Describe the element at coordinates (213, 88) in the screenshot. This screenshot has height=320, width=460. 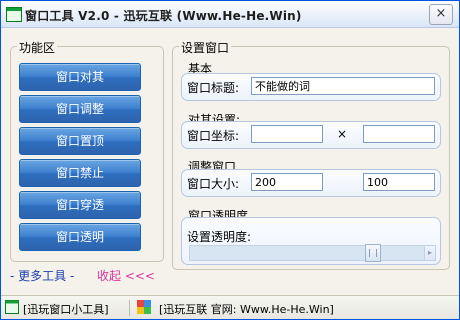
I see `window-title-label: 窗口标题:` at that location.